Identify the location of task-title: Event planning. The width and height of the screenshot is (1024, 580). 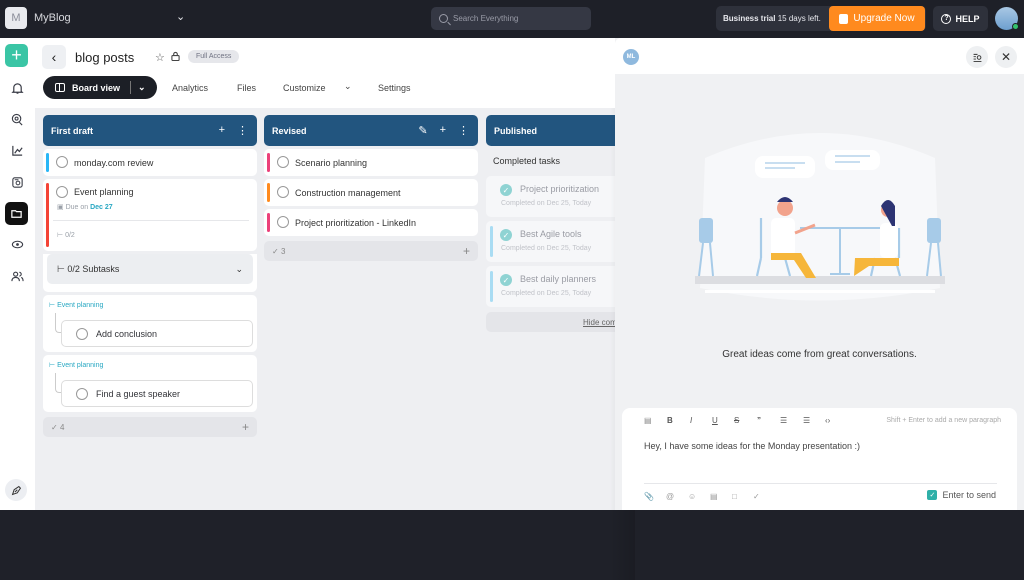
(104, 192).